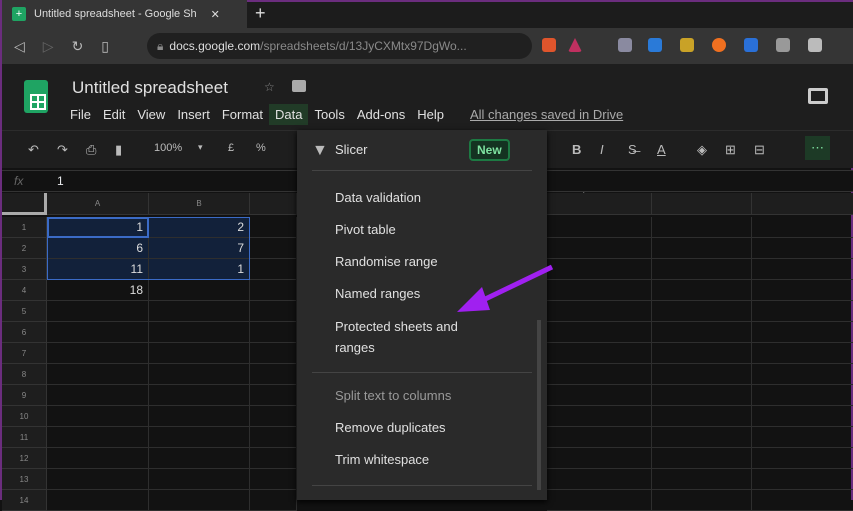  I want to click on strikethrough-icon: S̶, so click(632, 149).